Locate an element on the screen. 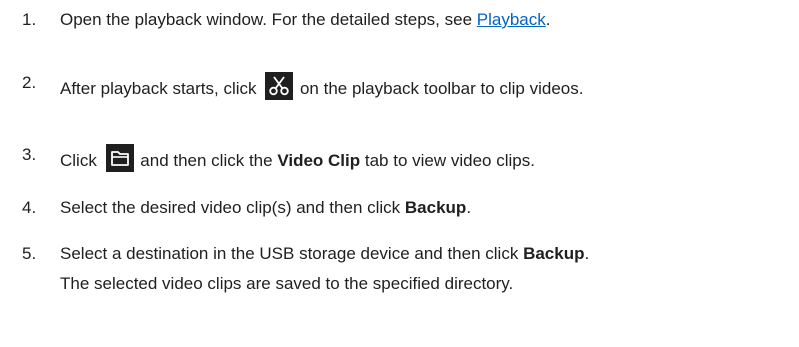 Image resolution: width=799 pixels, height=347 pixels. step-text-after: on the playback toolbar to clip videos. is located at coordinates (439, 88).